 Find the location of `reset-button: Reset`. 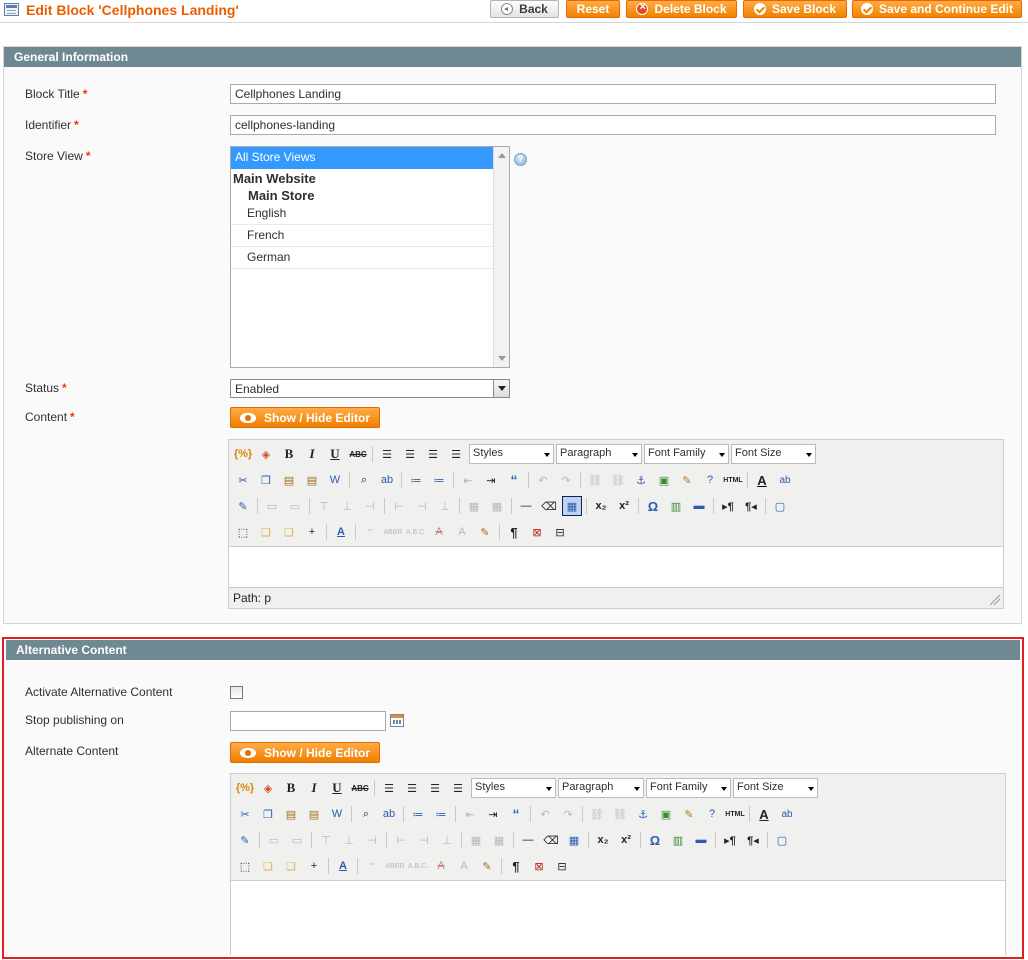

reset-button: Reset is located at coordinates (593, 9).